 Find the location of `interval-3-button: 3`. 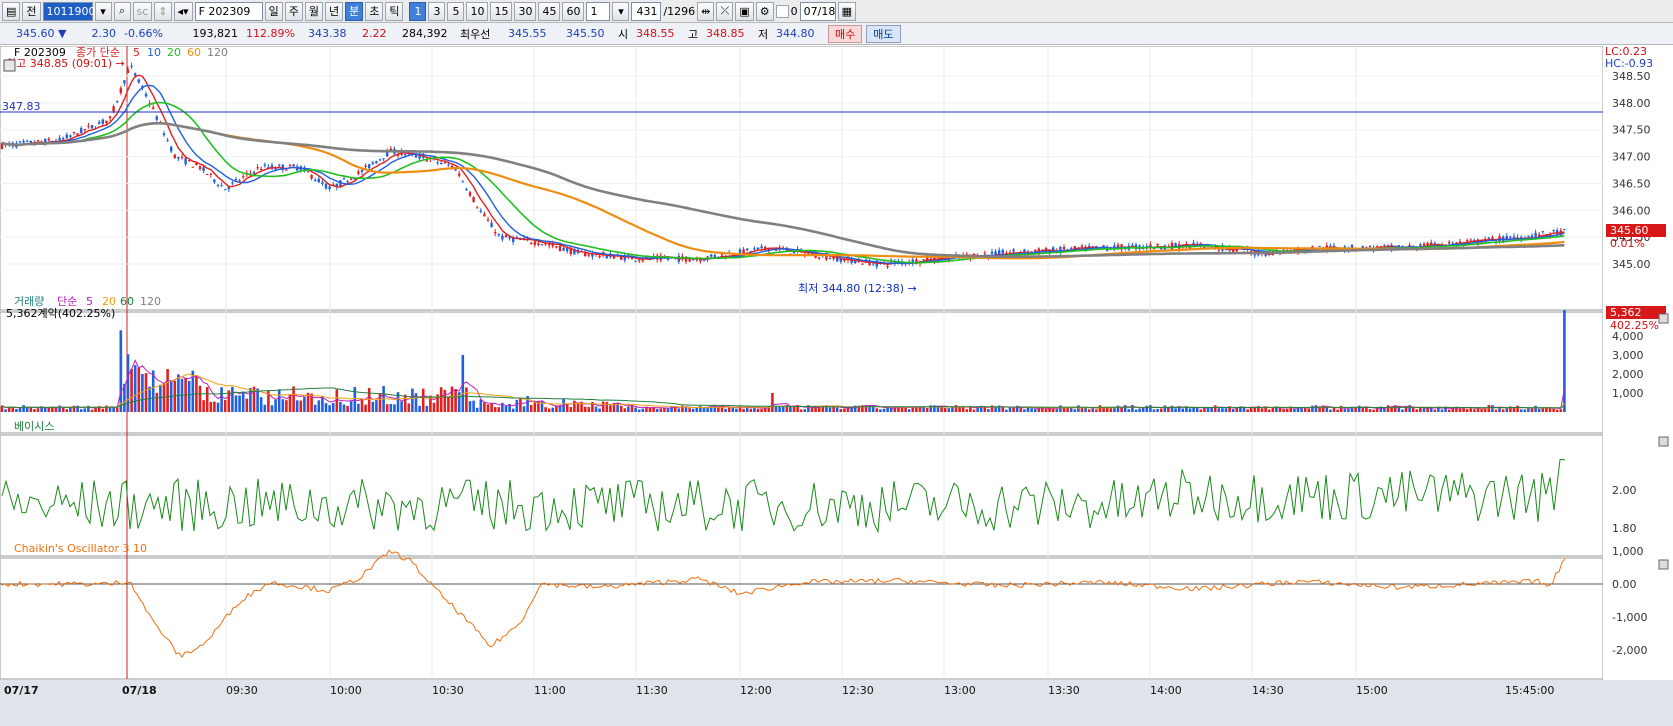

interval-3-button: 3 is located at coordinates (437, 11).